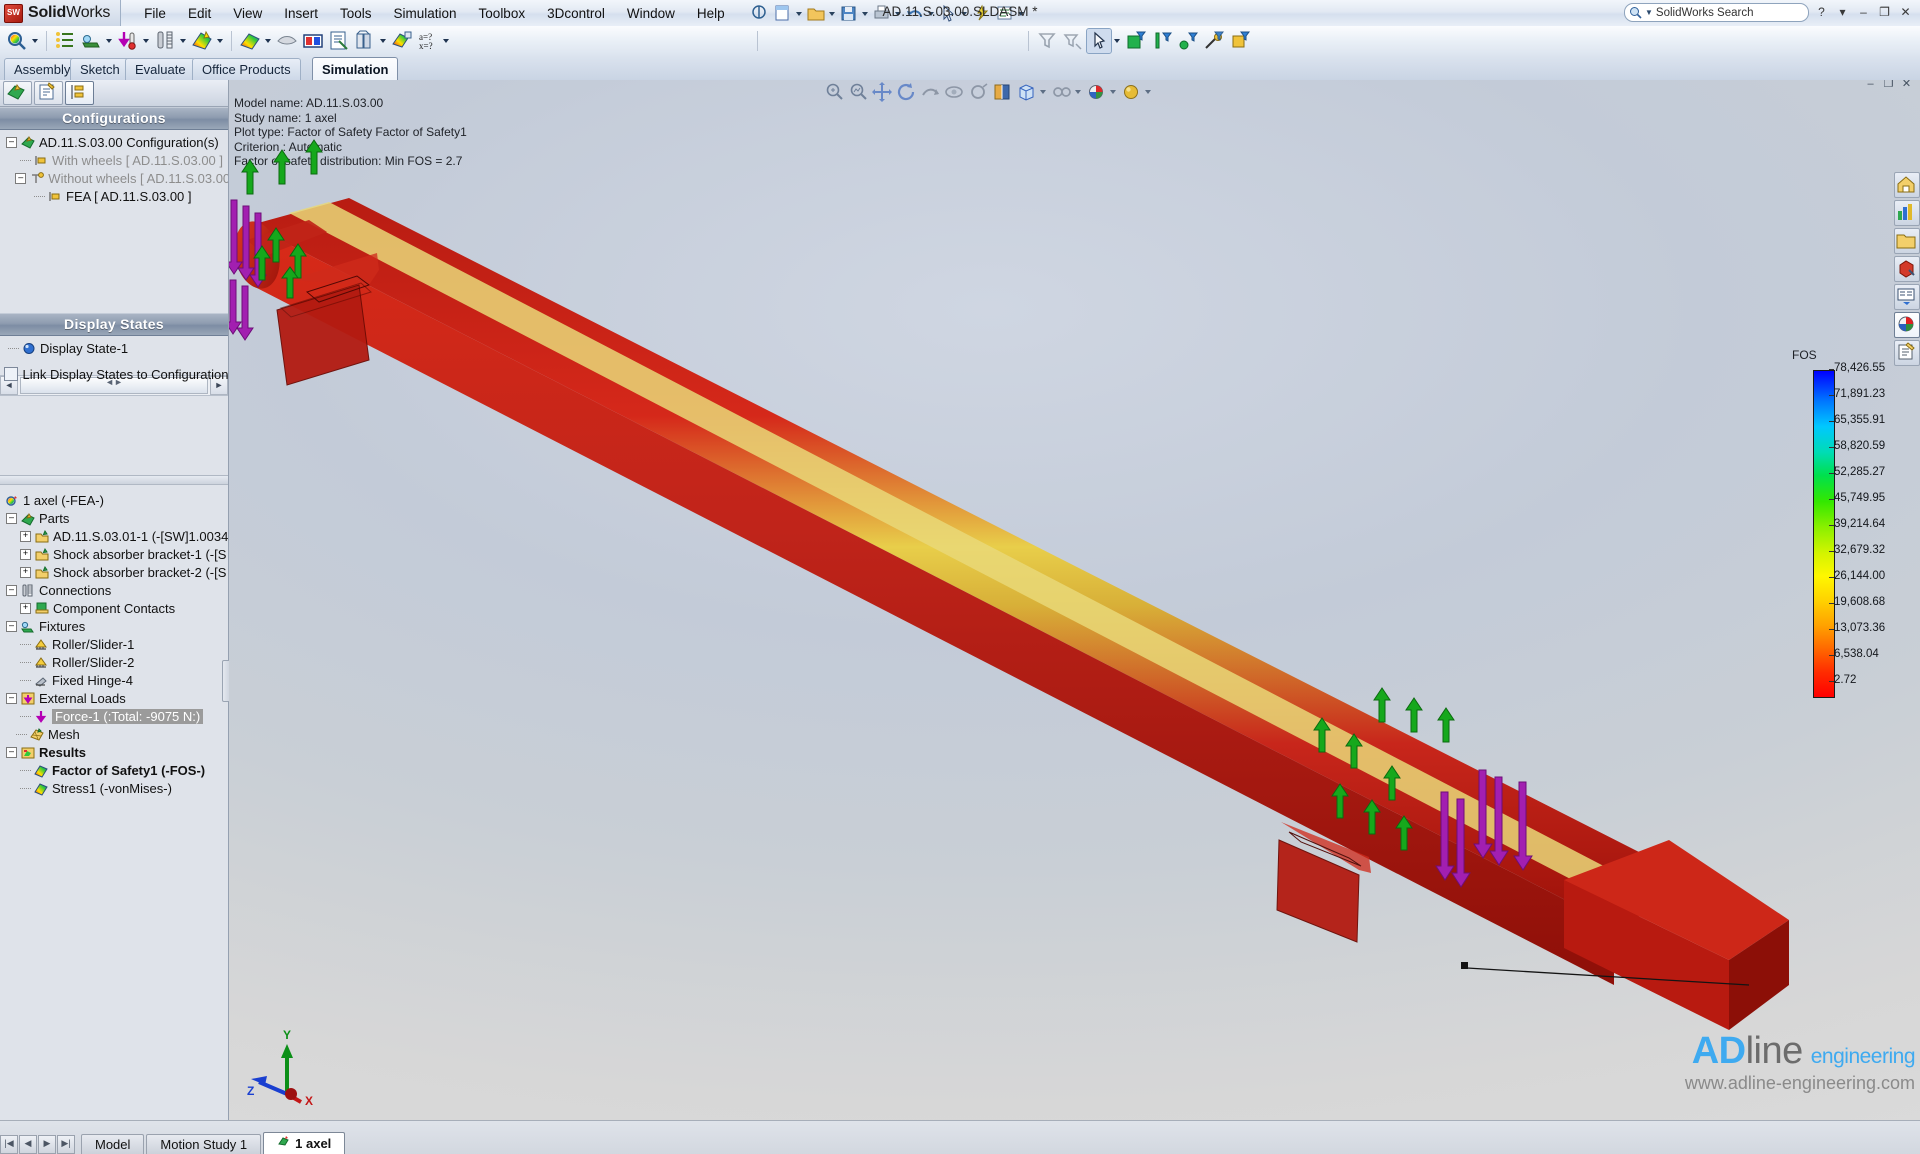 This screenshot has width=1920, height=1154. What do you see at coordinates (250, 41) in the screenshot?
I see `results-advisor-icon` at bounding box center [250, 41].